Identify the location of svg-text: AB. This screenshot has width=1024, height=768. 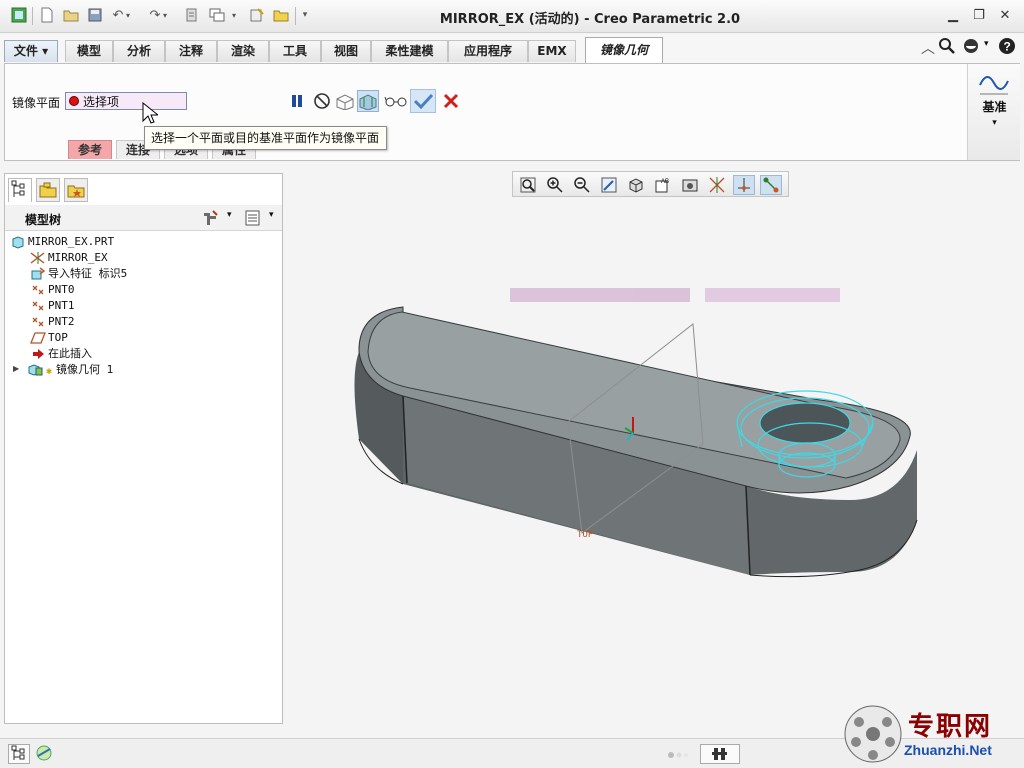
(665, 182).